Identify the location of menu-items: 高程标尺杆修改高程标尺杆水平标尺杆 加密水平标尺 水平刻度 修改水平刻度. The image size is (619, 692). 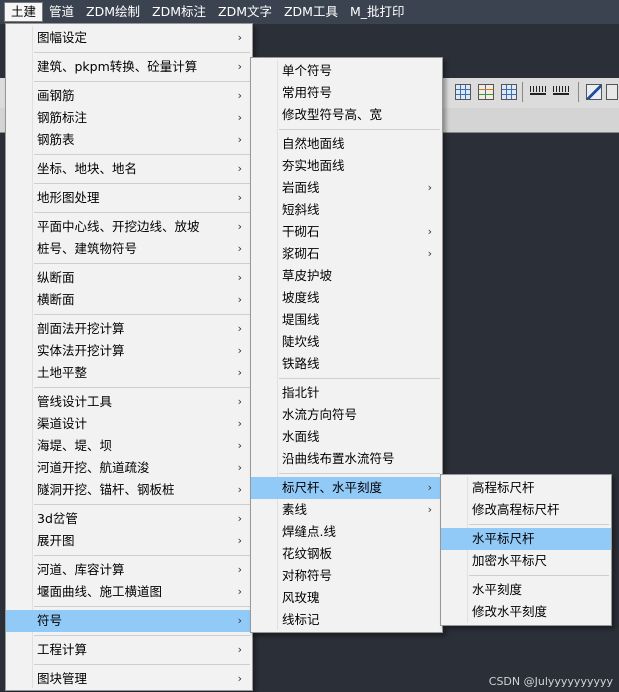
(526, 549).